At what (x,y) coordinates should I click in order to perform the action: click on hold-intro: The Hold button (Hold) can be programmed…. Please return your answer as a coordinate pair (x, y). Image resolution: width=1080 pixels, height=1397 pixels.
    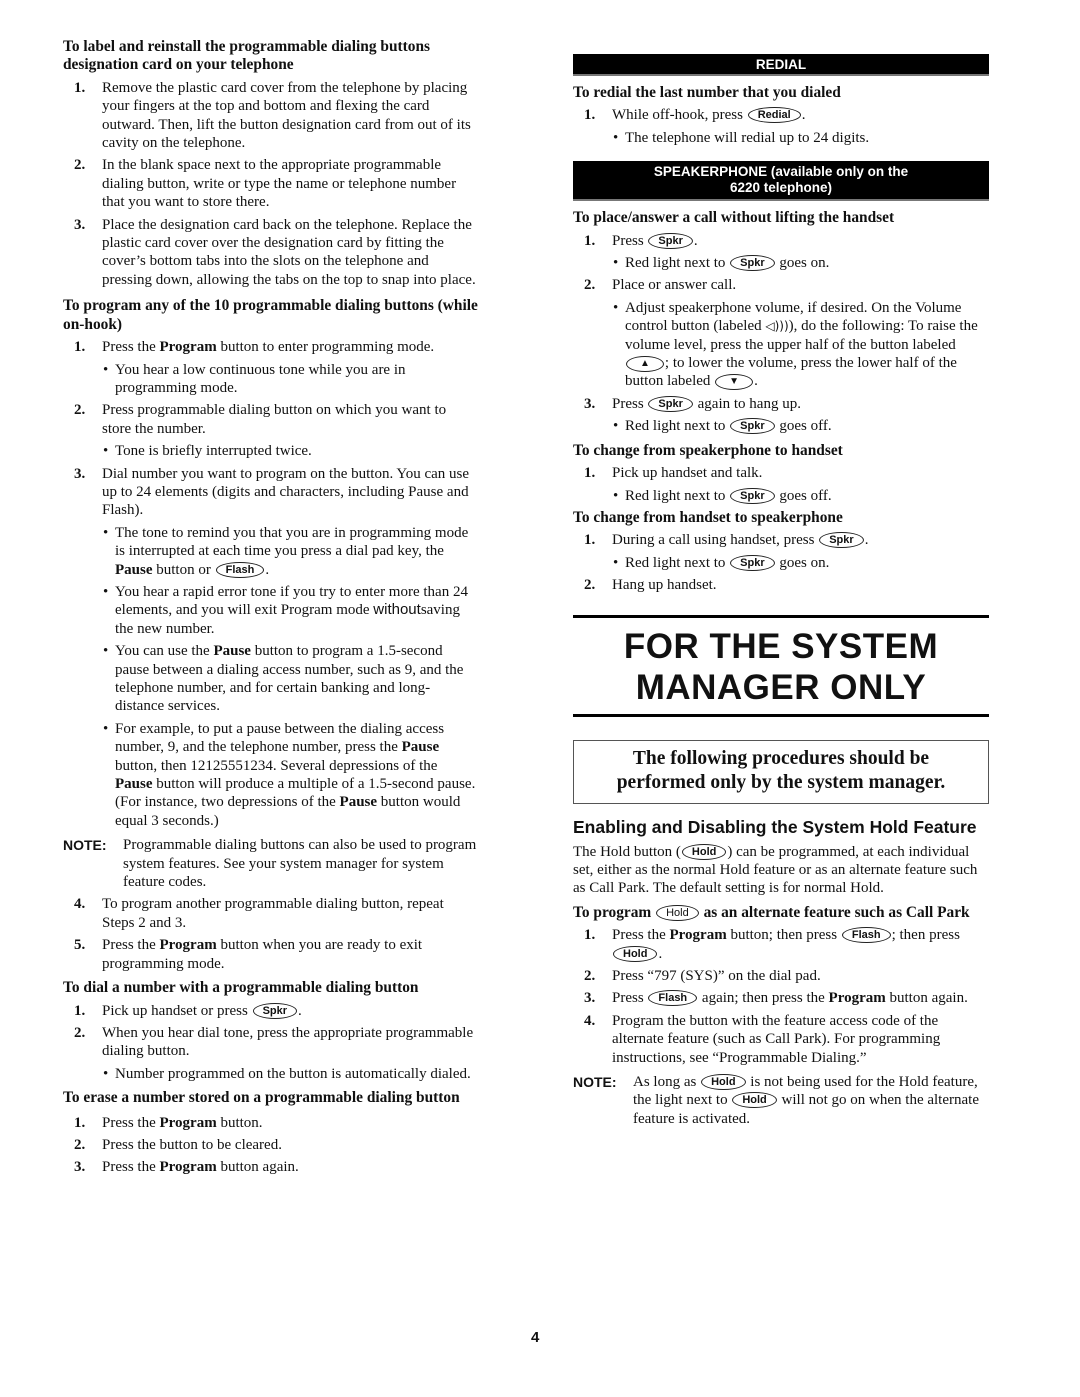
    Looking at the image, I should click on (775, 870).